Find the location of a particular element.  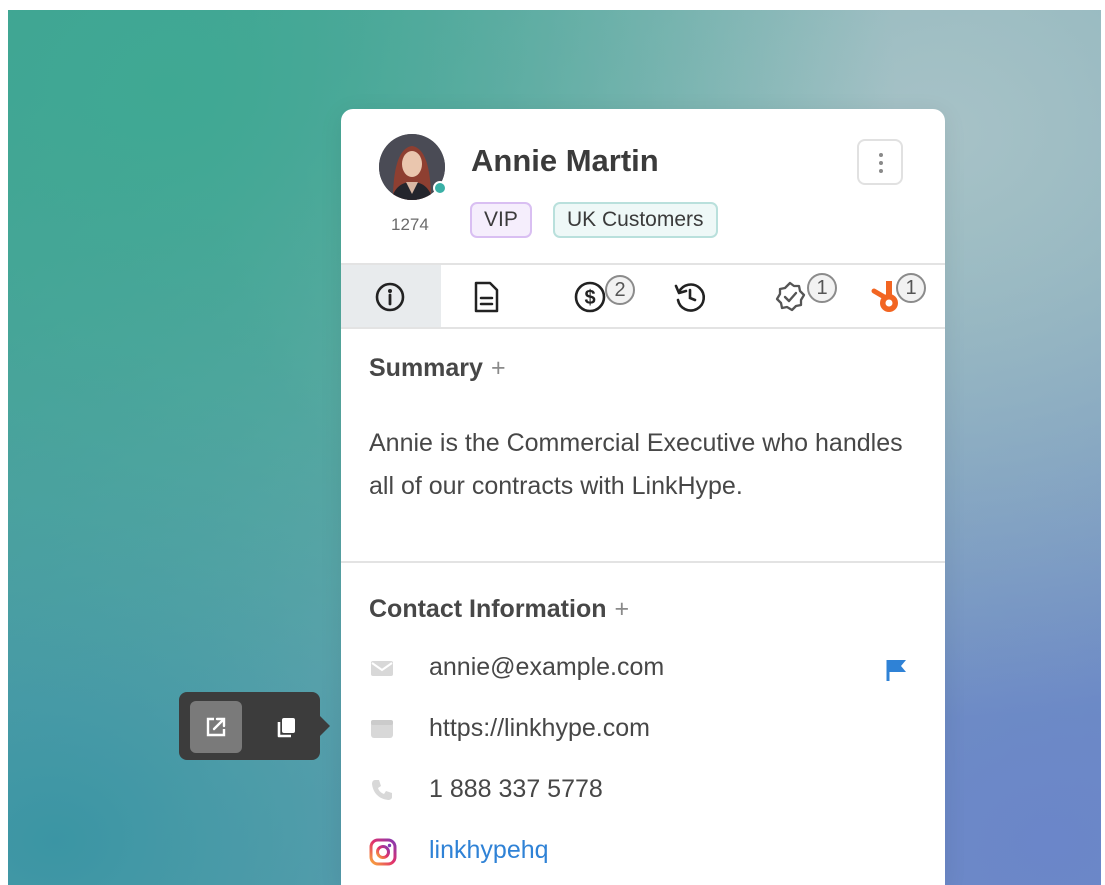

add-contact-info-button: + is located at coordinates (622, 609).